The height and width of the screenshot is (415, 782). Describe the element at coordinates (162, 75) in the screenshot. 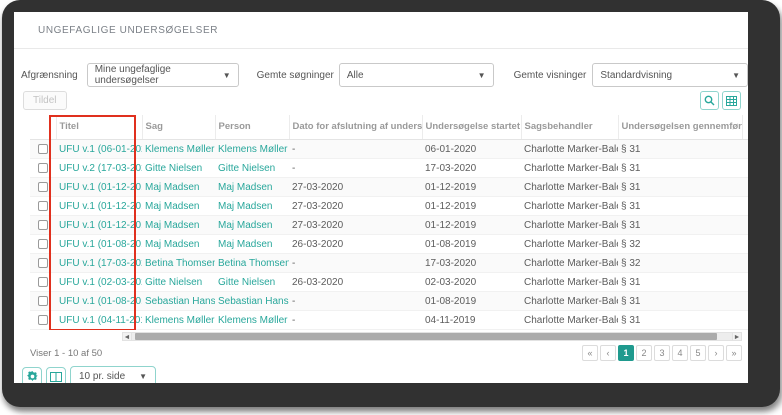

I see `afgraensning-select: Mine ungefaglige undersøgelser ▼` at that location.